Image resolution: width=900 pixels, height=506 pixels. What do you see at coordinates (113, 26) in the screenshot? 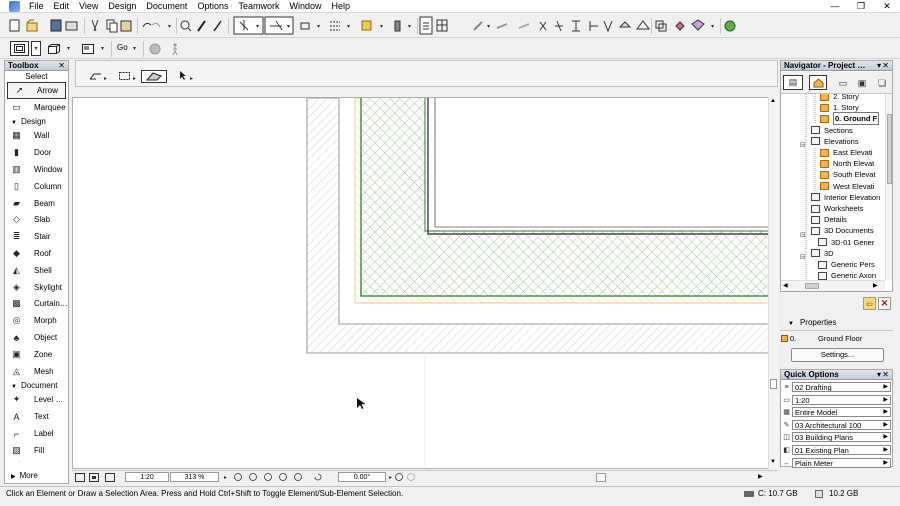
I see `copy-button` at bounding box center [113, 26].